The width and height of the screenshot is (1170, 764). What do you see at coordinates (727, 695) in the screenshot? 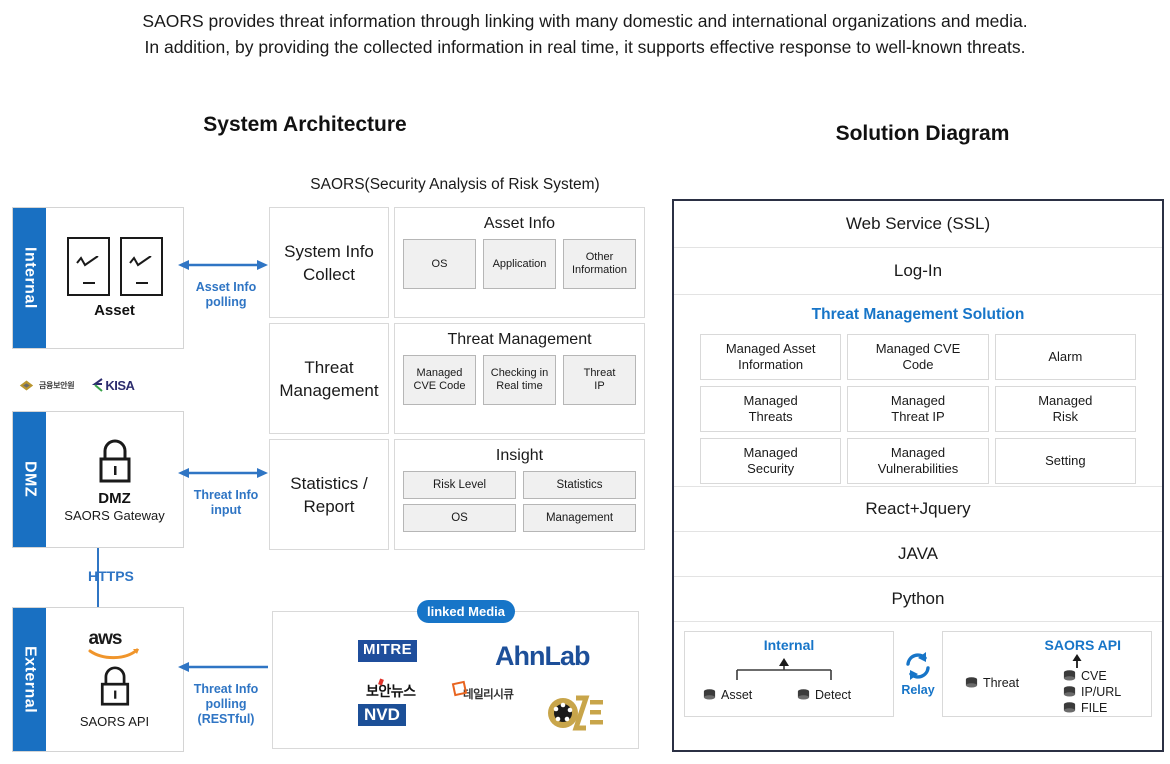
I see `db-asset: Asset` at bounding box center [727, 695].